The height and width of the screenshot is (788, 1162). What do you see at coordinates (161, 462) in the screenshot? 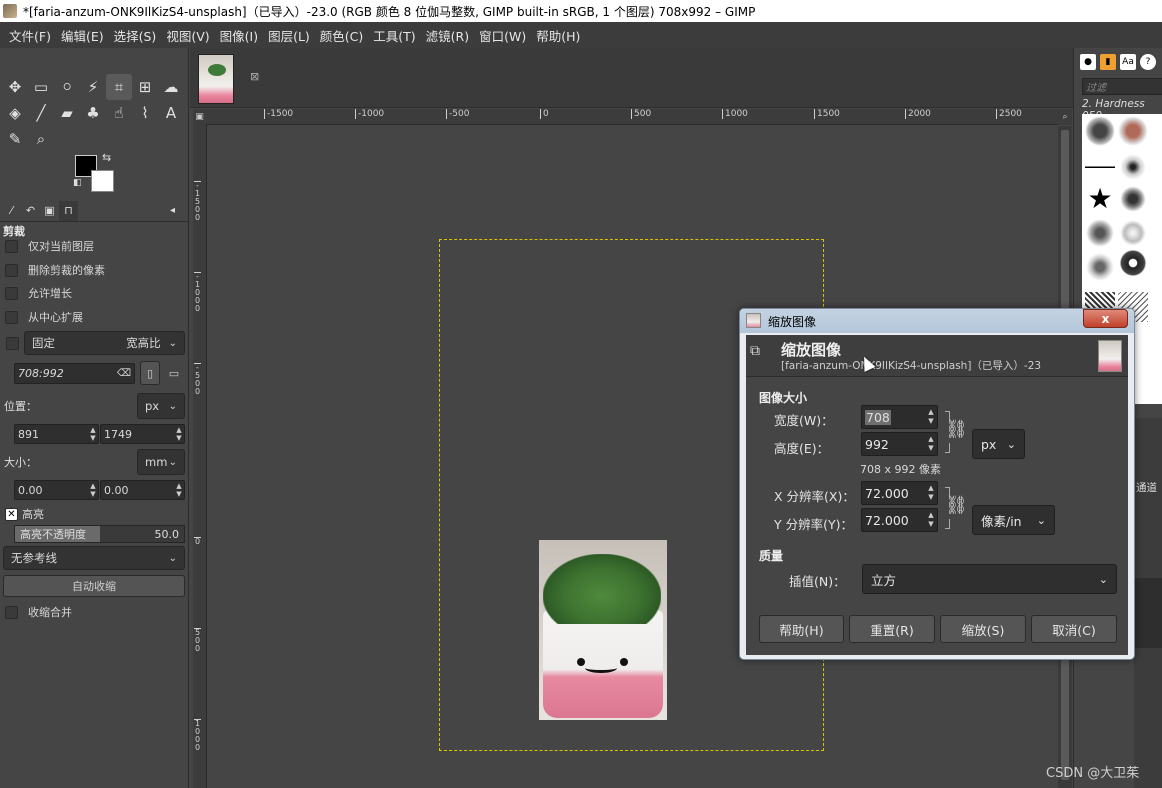
I see `size-unit-combo: mm ⌄` at bounding box center [161, 462].